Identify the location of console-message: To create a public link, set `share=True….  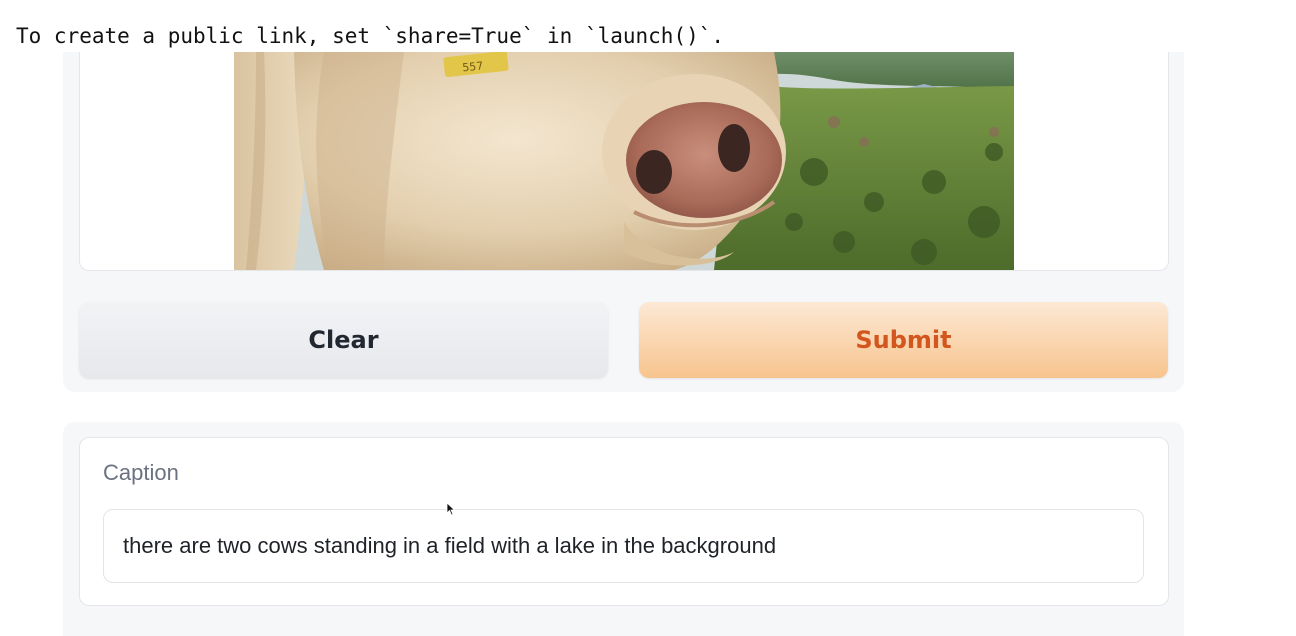
(370, 36).